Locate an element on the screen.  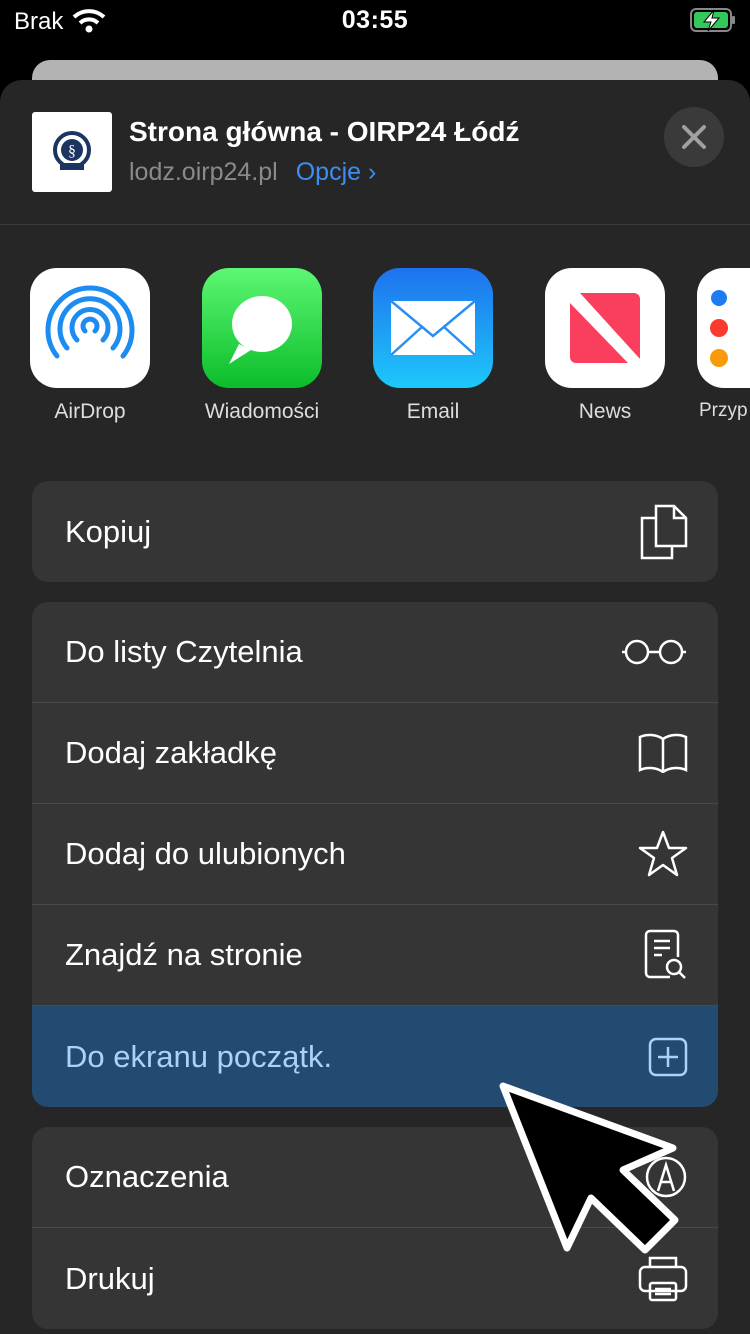
status-bar: Brak 03:55 is located at coordinates (375, 21).